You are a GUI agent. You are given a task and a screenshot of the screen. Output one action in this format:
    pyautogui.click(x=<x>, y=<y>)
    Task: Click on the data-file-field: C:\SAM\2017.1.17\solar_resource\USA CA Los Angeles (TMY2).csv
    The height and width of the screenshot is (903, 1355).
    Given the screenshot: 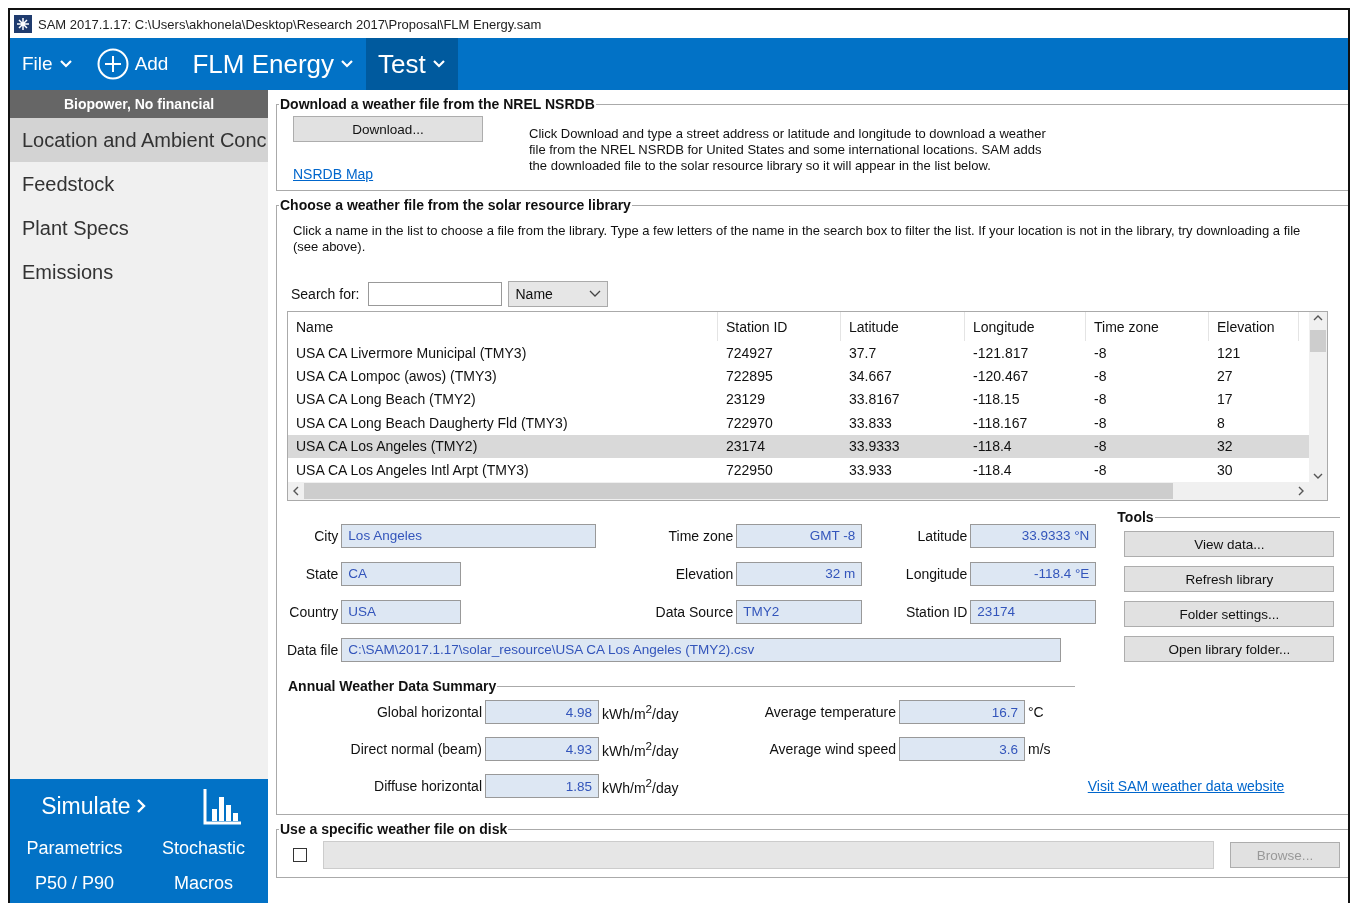 What is the action you would take?
    pyautogui.click(x=701, y=649)
    